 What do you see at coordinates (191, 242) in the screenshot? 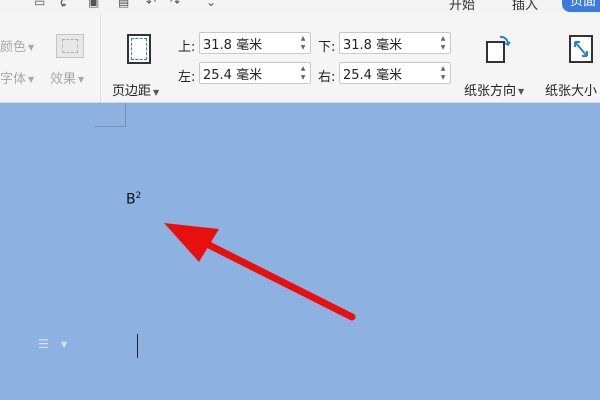
I see `arrow-head` at bounding box center [191, 242].